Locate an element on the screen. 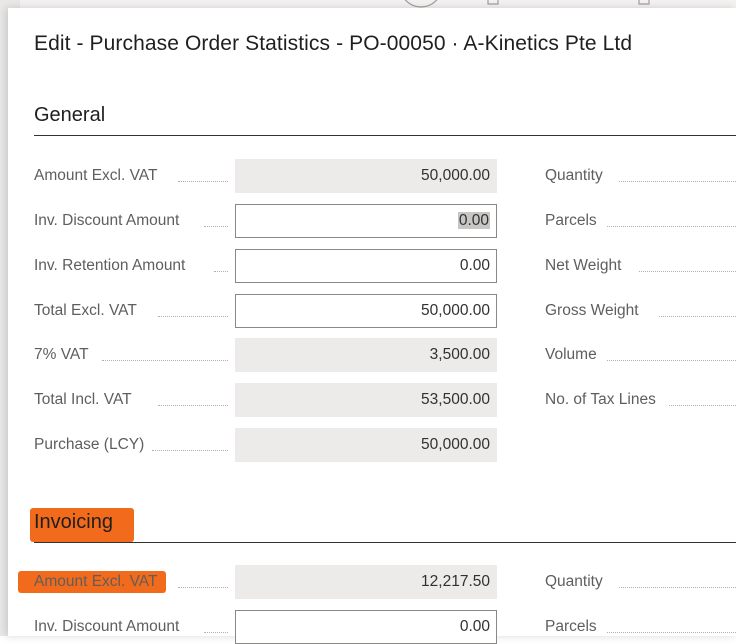  field-label: Volume is located at coordinates (571, 354).